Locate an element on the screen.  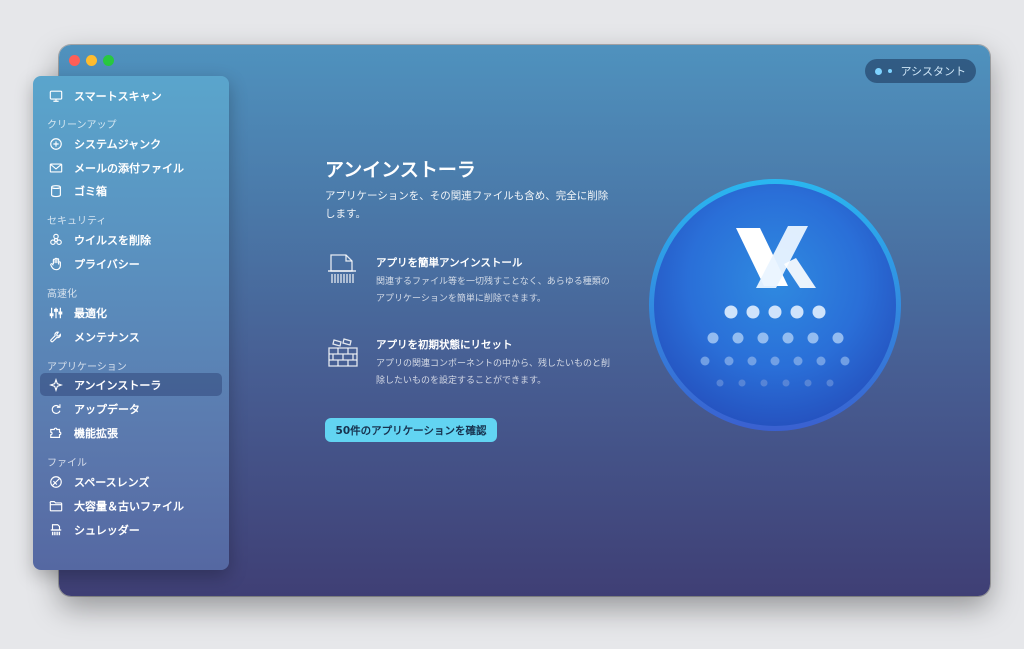
sidebar-item-extensions: 機能拡張 is located at coordinates (131, 432).